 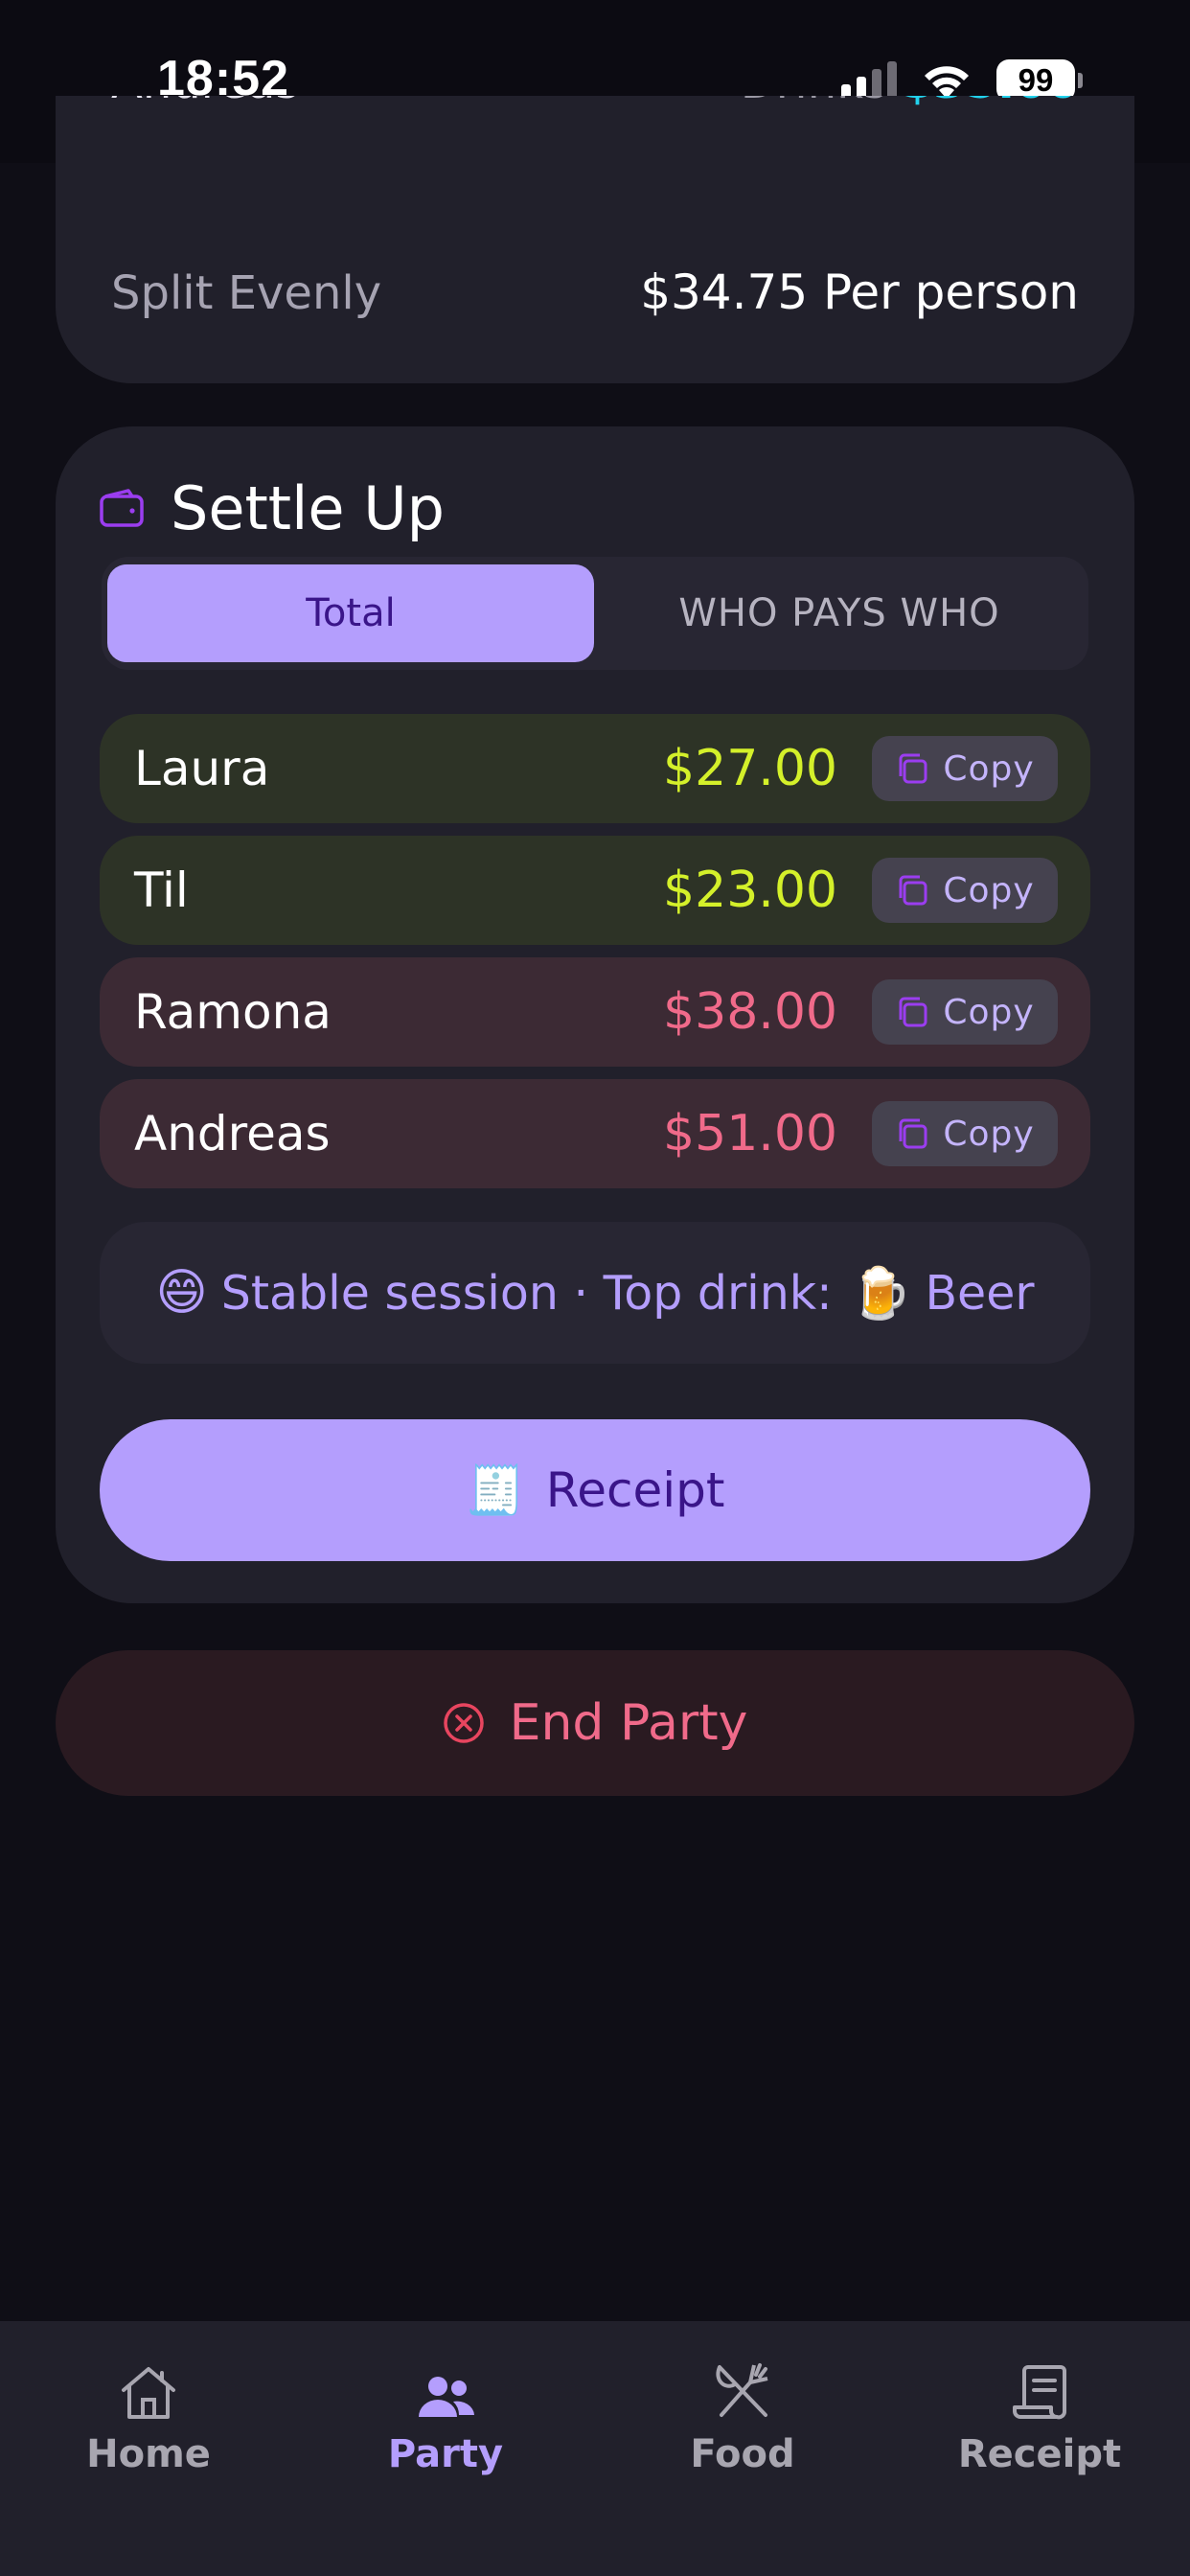 I want to click on tab-who-pays-who: WHO PAYS WHO, so click(x=840, y=613).